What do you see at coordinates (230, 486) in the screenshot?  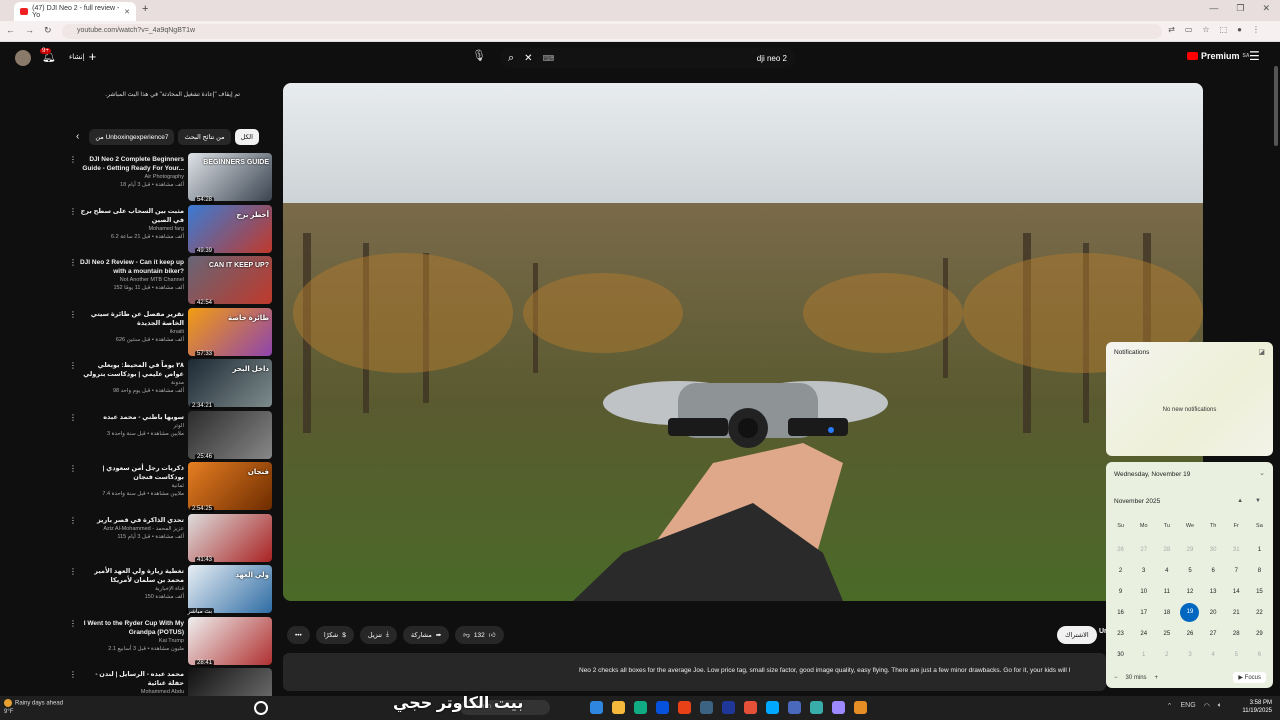 I see `recommendation-thumbnail: فنجان` at bounding box center [230, 486].